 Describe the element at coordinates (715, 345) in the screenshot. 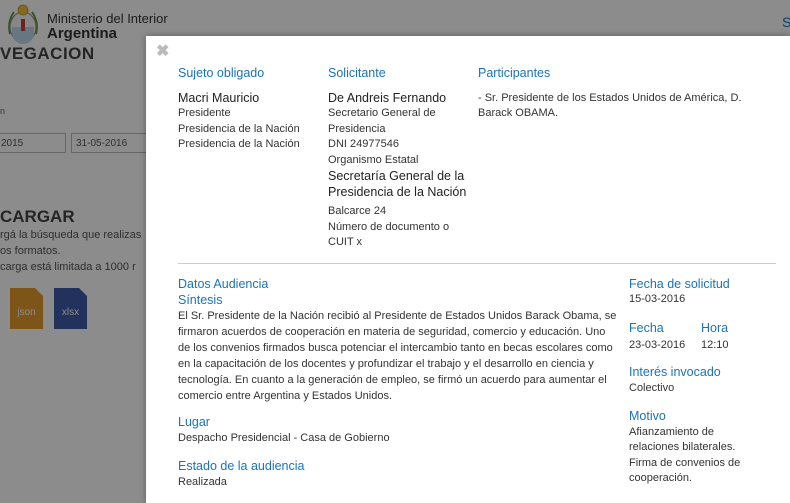

I see `hora-value: 12:10` at that location.